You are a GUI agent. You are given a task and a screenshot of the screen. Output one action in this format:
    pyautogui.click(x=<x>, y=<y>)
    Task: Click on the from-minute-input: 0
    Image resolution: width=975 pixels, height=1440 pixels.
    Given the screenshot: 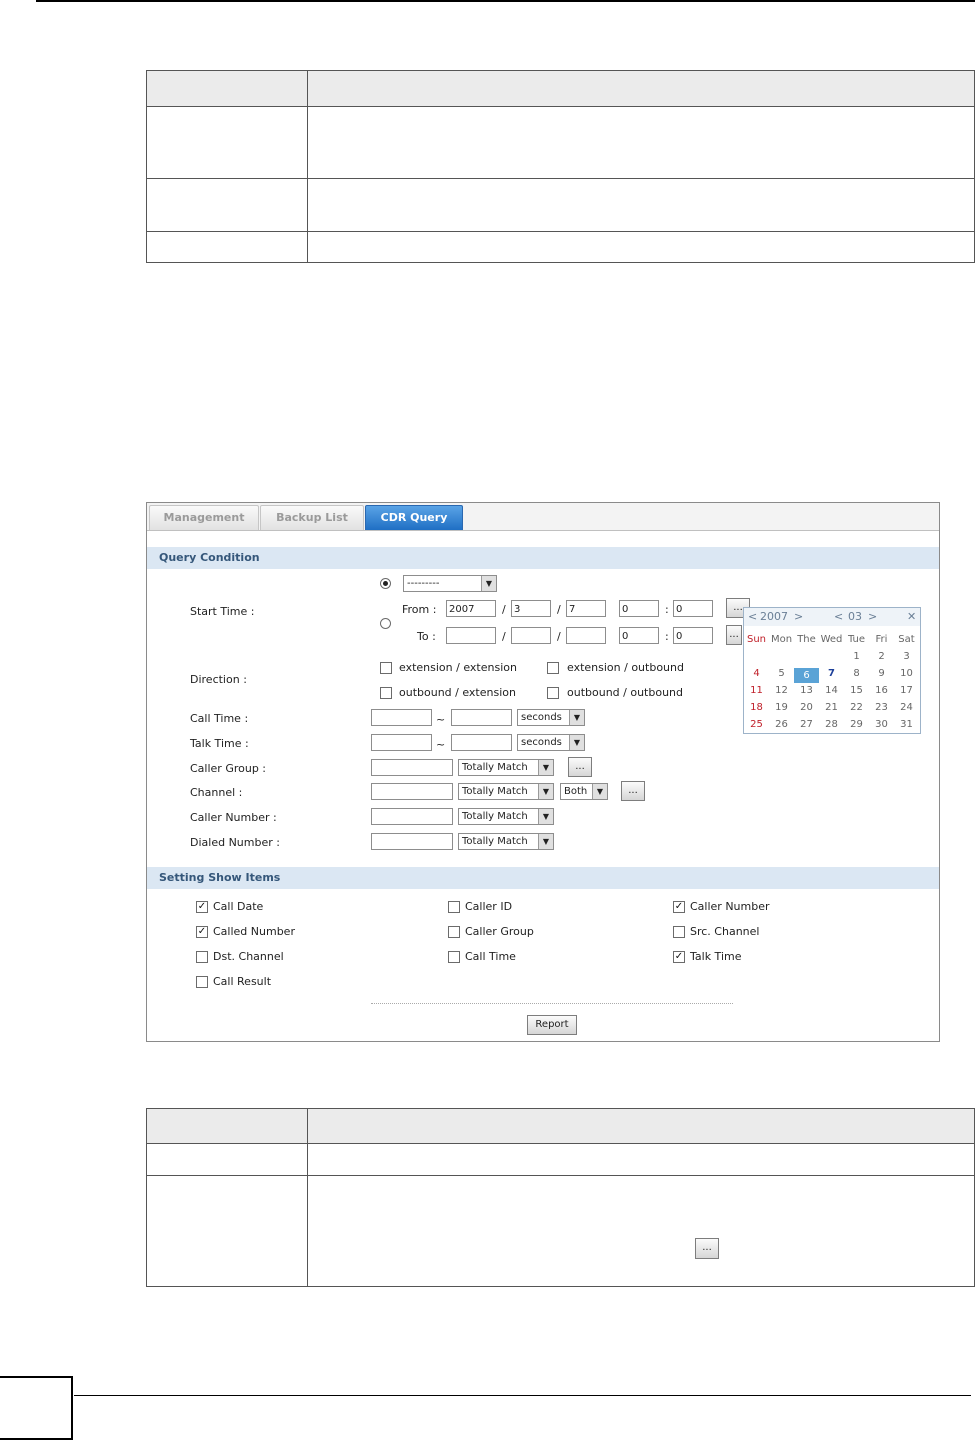 What is the action you would take?
    pyautogui.click(x=693, y=608)
    